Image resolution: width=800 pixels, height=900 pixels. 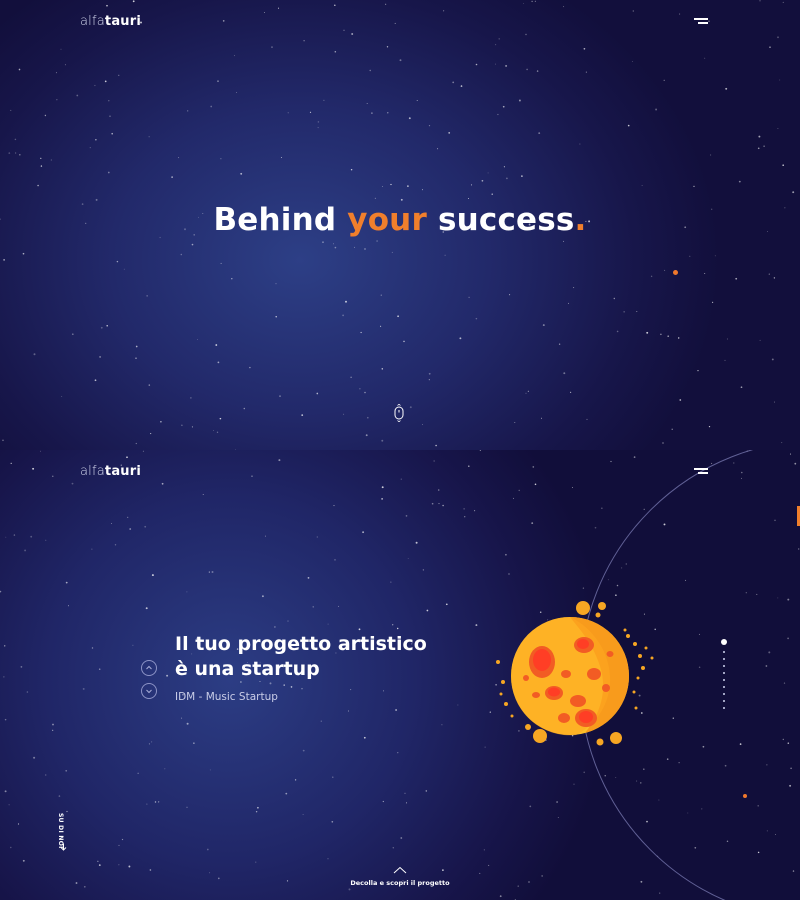 I want to click on pager-dot-active, so click(x=724, y=642).